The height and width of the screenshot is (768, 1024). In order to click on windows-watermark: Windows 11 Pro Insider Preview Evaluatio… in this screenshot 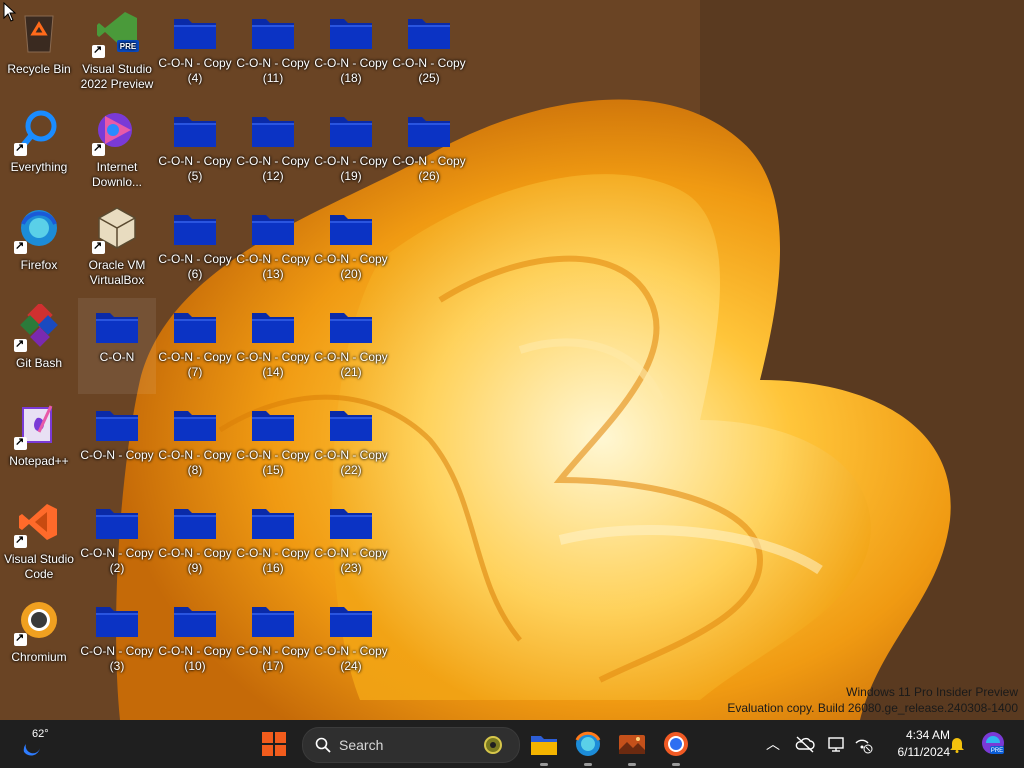, I will do `click(872, 700)`.